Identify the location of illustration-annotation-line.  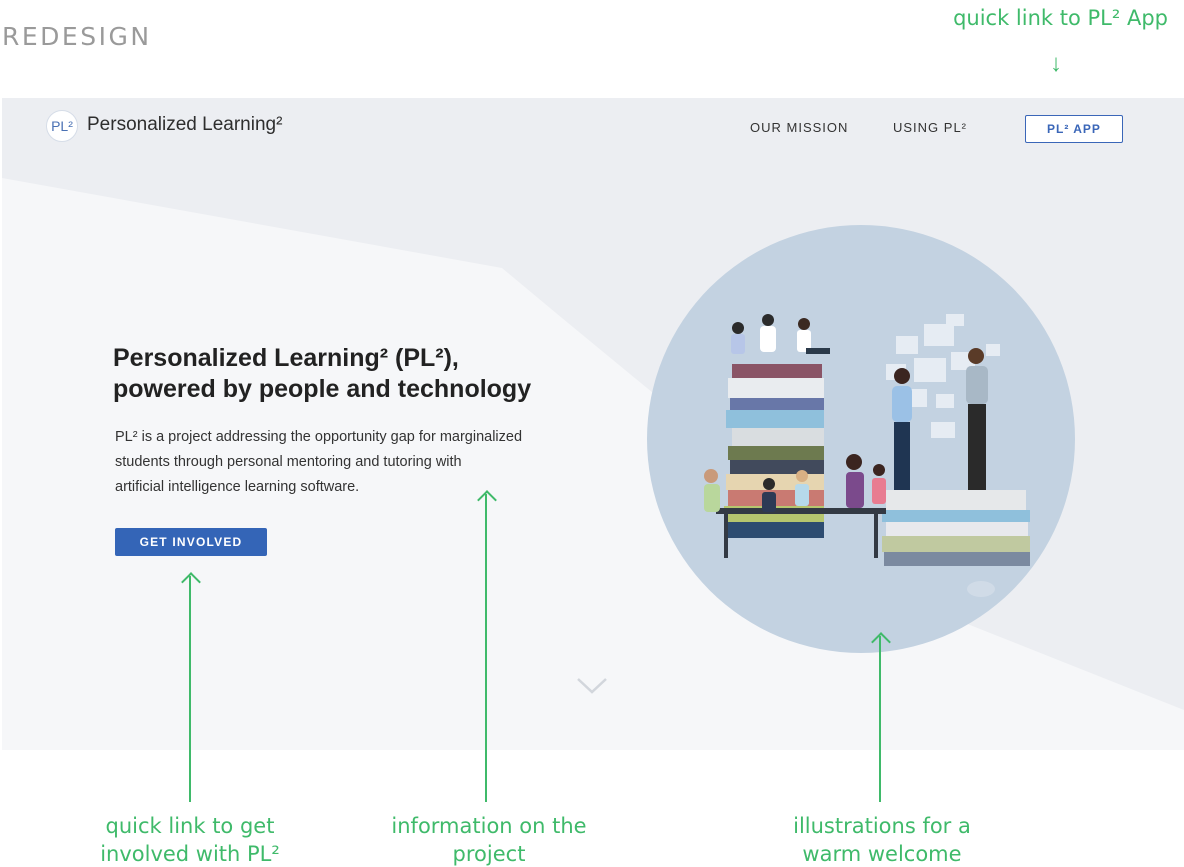
(880, 719).